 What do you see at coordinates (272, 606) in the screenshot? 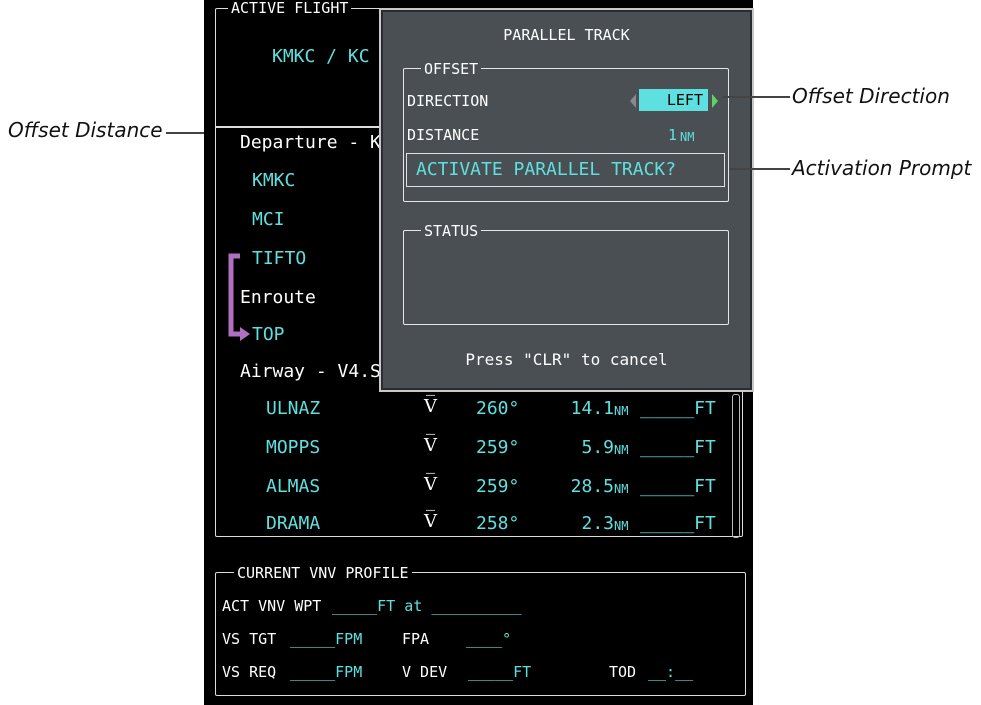
I see `act-vnv-wpt-label: ACT VNV WPT` at bounding box center [272, 606].